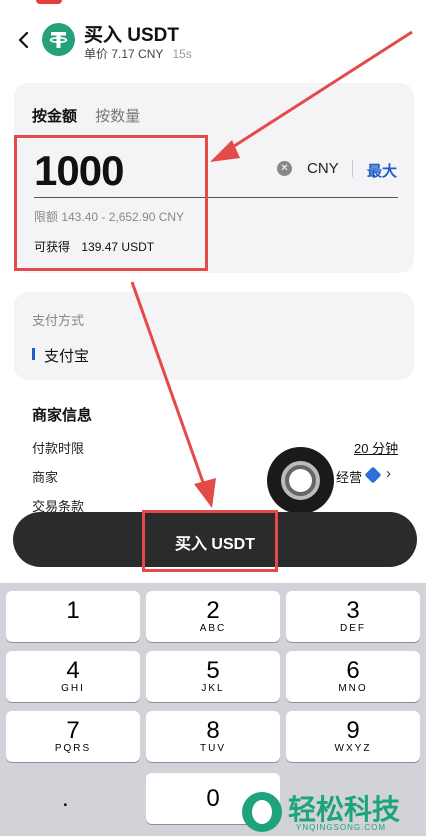 This screenshot has height=836, width=426. Describe the element at coordinates (213, 610) in the screenshot. I see `key-num: 2` at that location.